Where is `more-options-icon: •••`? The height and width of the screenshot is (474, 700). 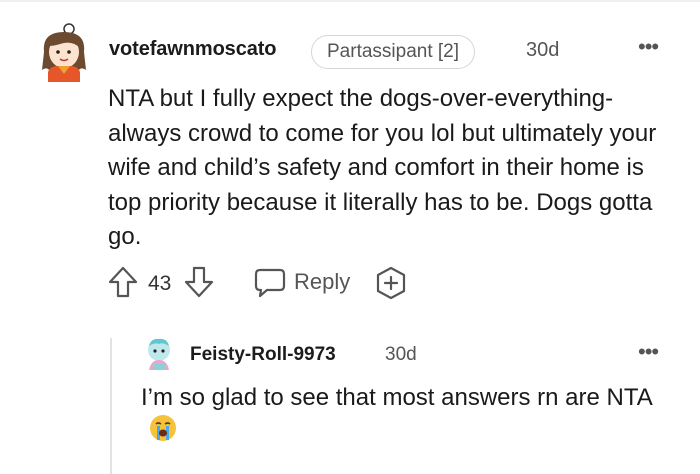
more-options-icon: ••• is located at coordinates (648, 47).